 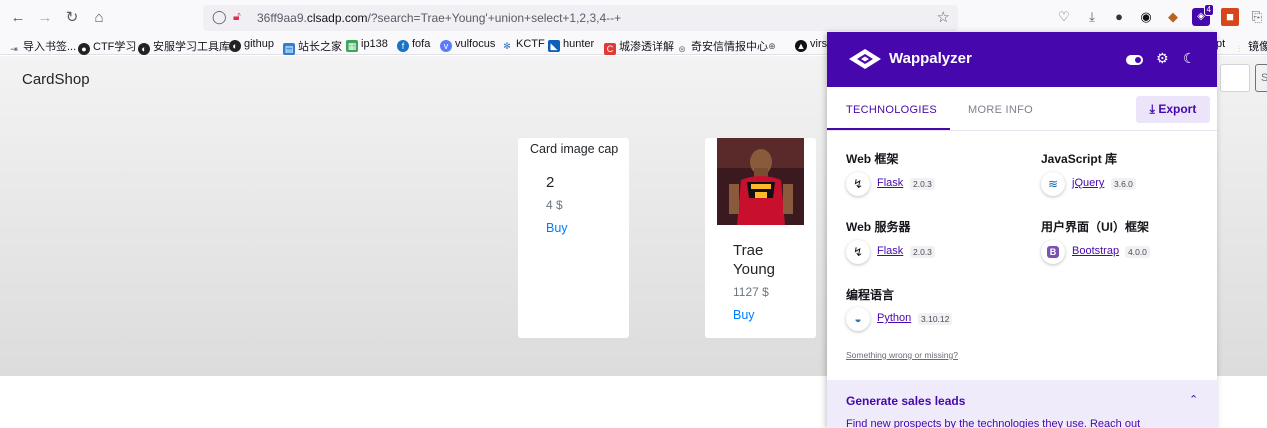 What do you see at coordinates (865, 59) in the screenshot?
I see `wappalyzer-logo-icon` at bounding box center [865, 59].